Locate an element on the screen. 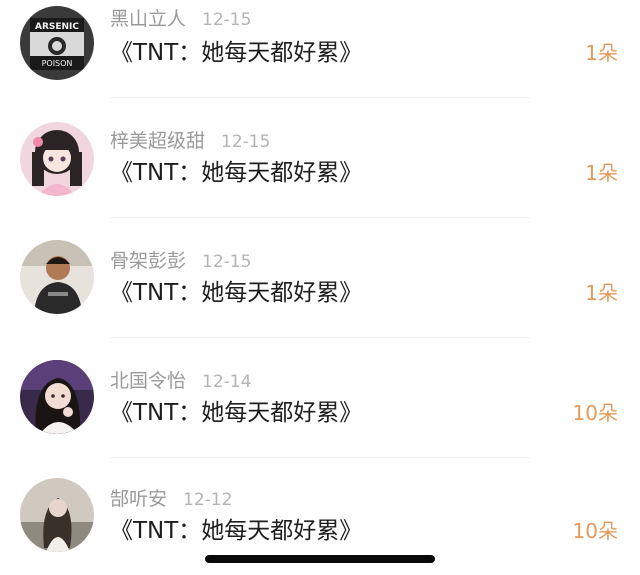  username: 黑山立人 is located at coordinates (148, 19).